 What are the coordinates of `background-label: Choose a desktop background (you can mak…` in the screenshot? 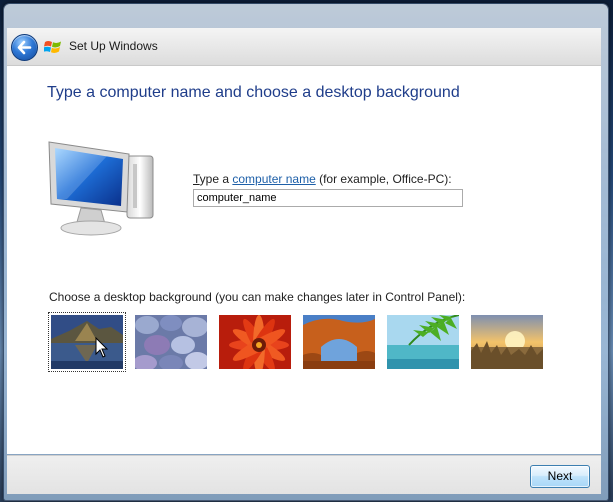 It's located at (257, 297).